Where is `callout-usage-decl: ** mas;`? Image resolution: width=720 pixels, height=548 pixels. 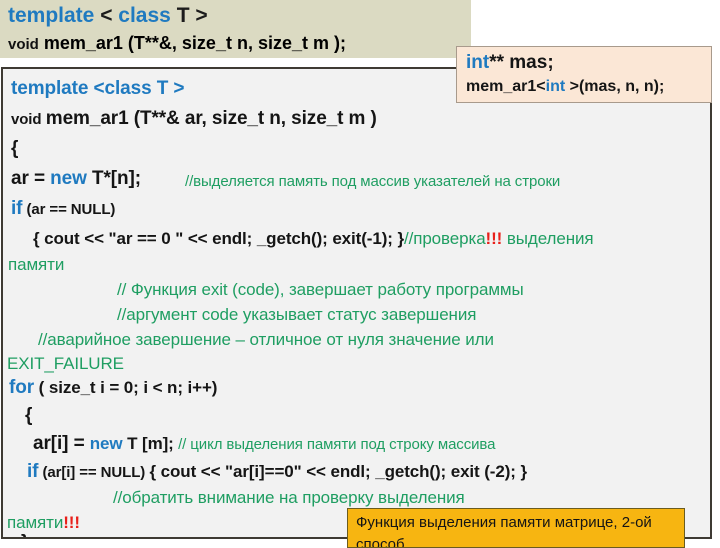
callout-usage-decl: ** mas; is located at coordinates (521, 62).